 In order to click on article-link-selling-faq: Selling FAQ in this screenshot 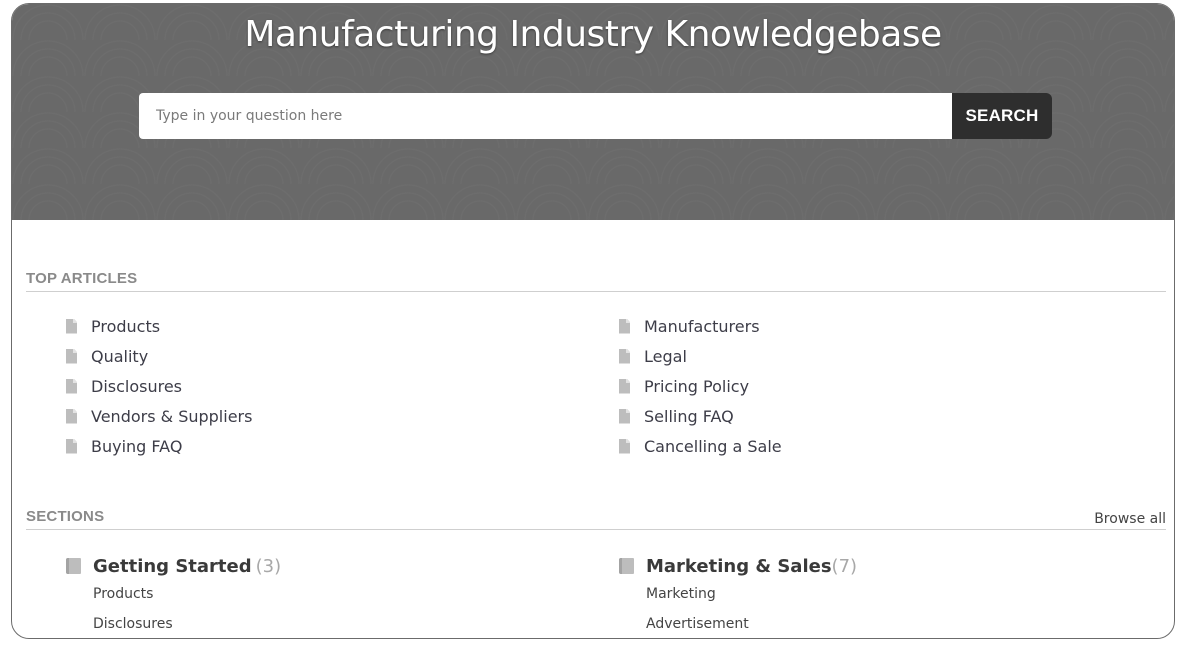, I will do `click(700, 416)`.